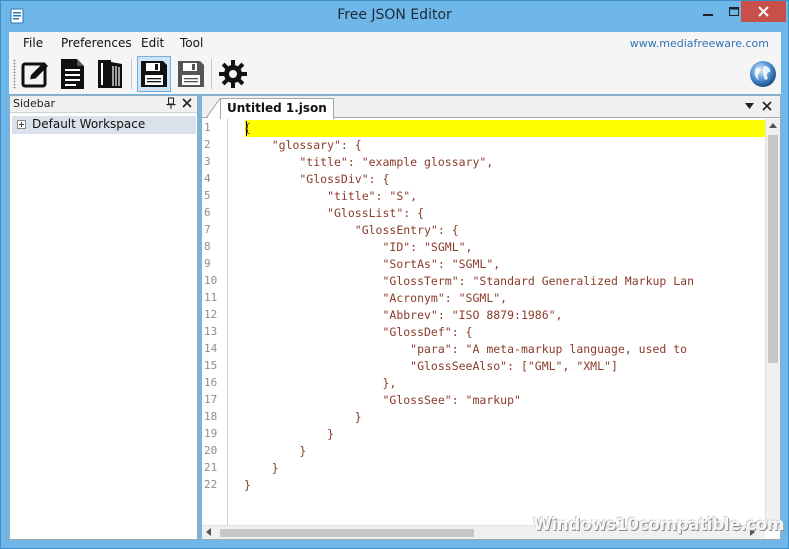  Describe the element at coordinates (211, 399) in the screenshot. I see `line-number: 17` at that location.